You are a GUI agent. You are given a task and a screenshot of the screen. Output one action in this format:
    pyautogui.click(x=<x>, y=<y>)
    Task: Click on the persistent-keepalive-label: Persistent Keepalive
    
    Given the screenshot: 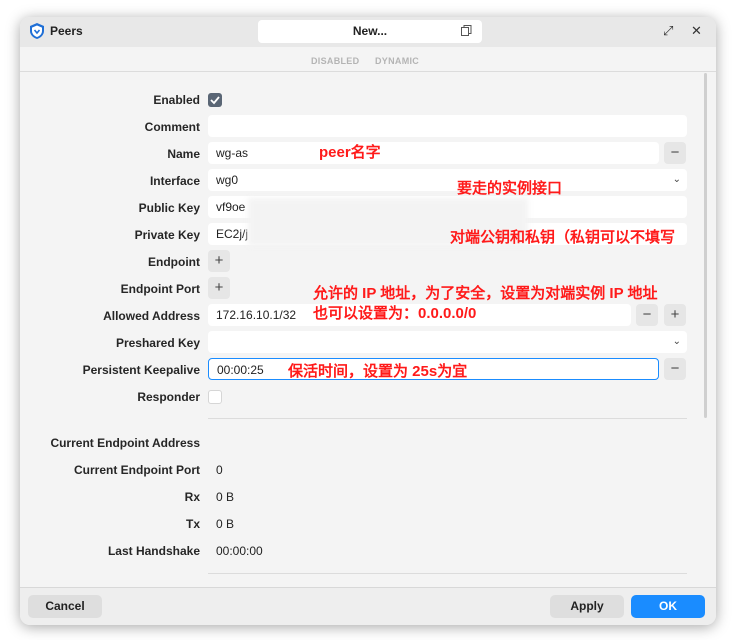 What is the action you would take?
    pyautogui.click(x=141, y=370)
    